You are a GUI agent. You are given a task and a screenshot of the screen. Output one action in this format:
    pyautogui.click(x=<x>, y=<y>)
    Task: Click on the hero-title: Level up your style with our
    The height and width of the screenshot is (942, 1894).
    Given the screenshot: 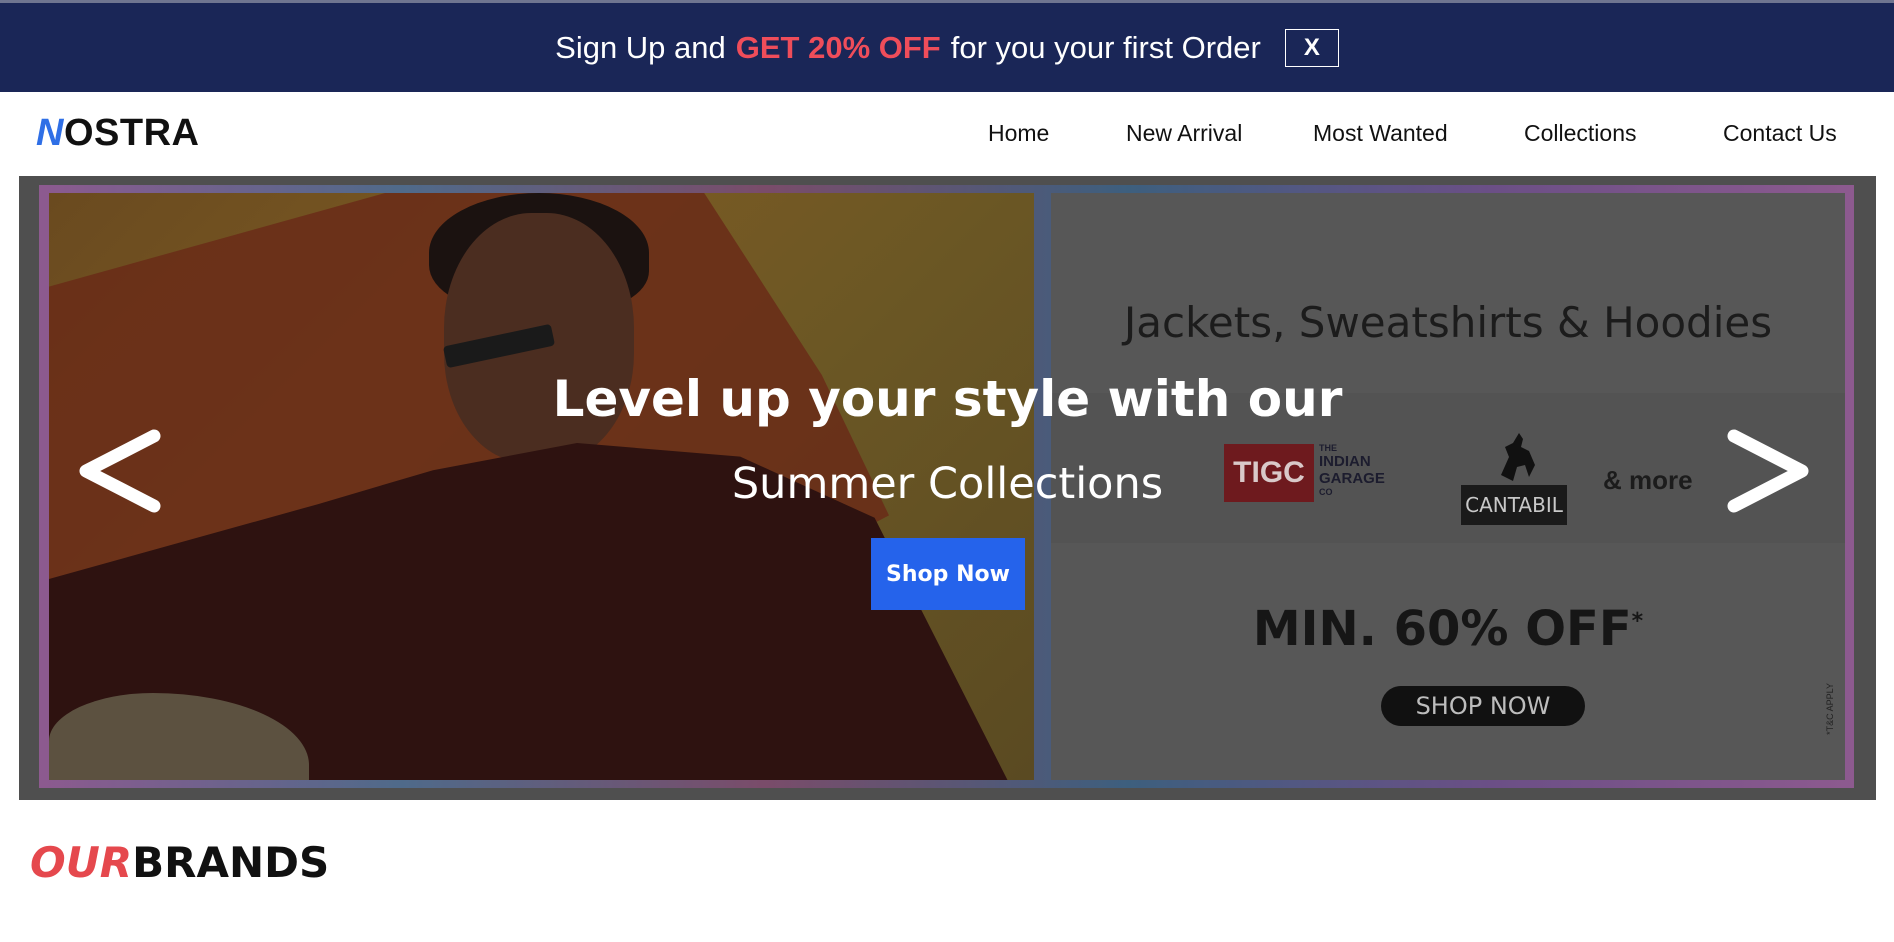 What is the action you would take?
    pyautogui.click(x=947, y=399)
    